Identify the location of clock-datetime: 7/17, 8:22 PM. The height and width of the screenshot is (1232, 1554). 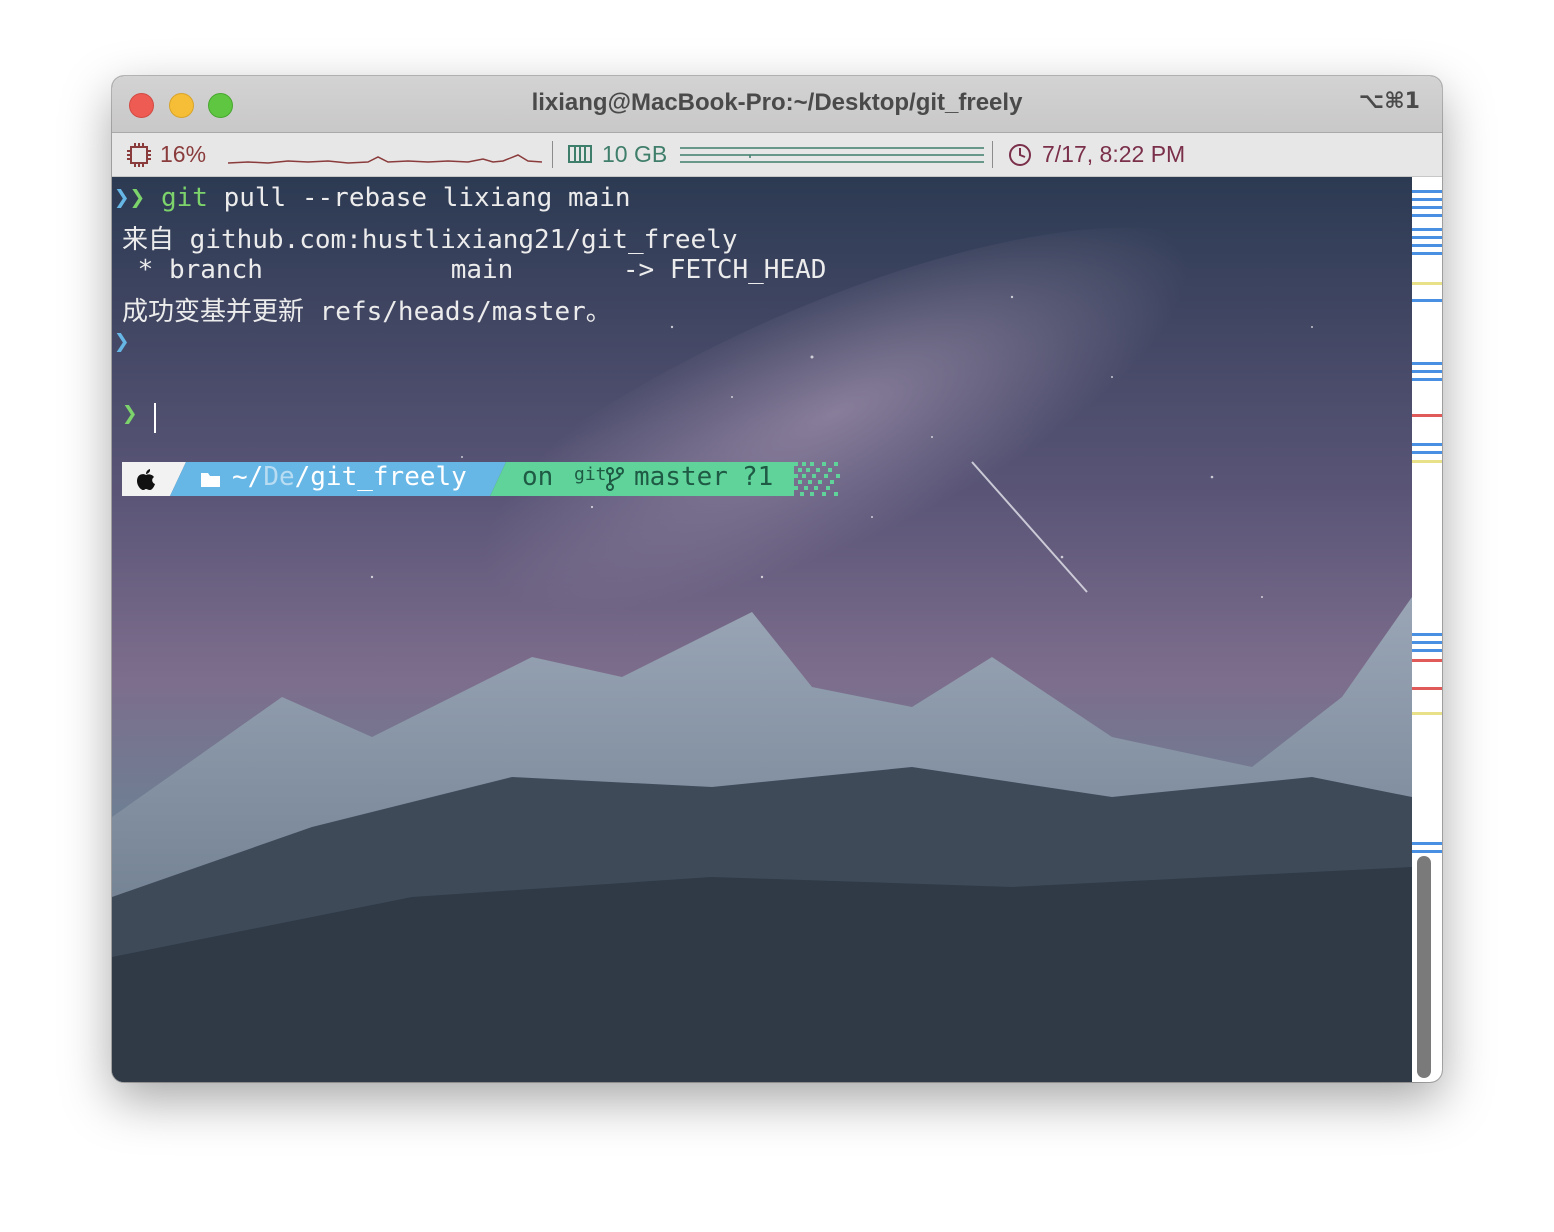
(1114, 154).